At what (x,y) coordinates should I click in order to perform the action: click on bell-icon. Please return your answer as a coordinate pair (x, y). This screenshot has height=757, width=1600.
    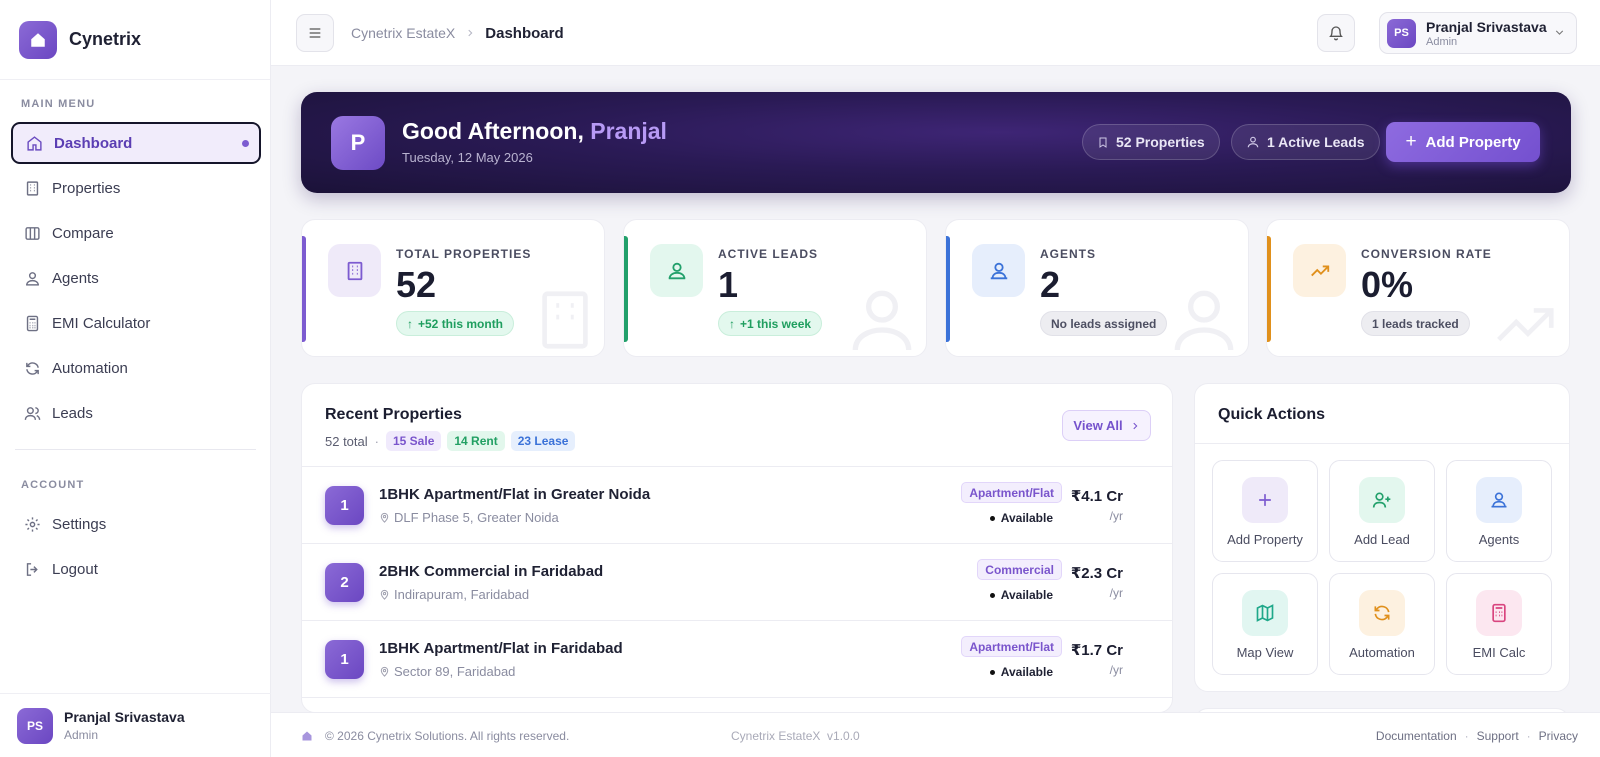
    Looking at the image, I should click on (1336, 33).